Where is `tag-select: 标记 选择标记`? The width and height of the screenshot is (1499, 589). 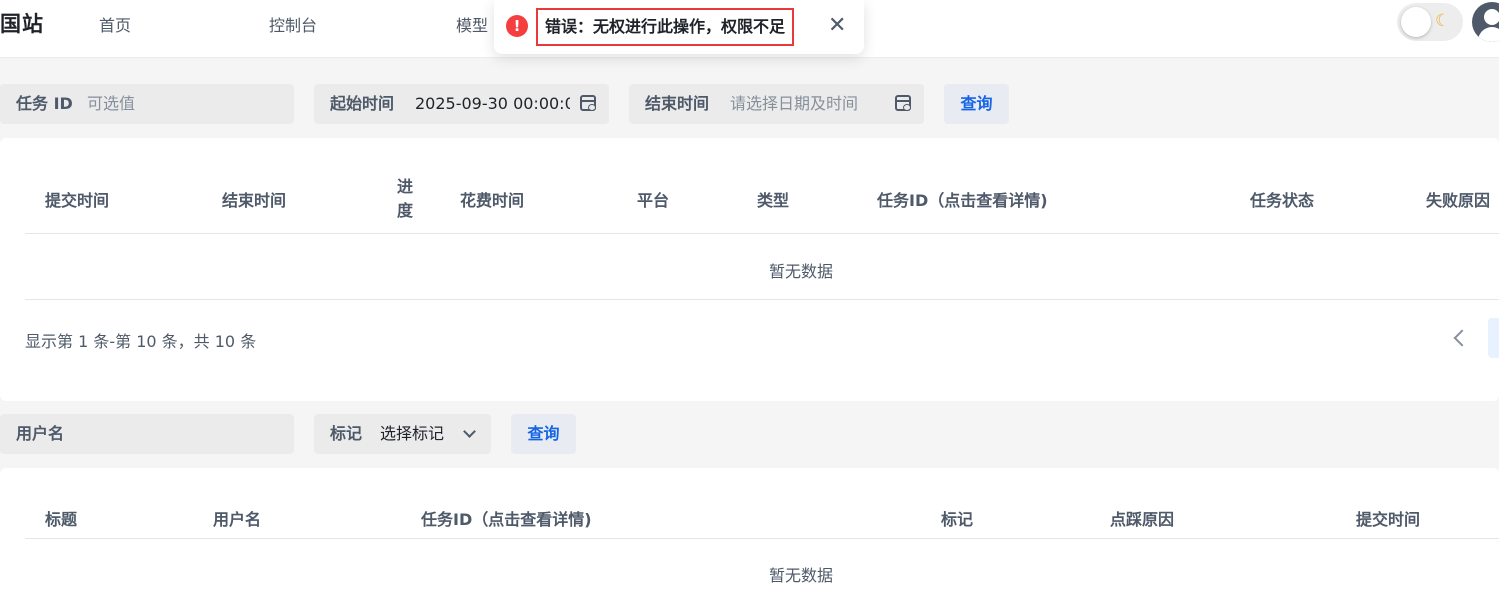
tag-select: 标记 选择标记 is located at coordinates (402, 434).